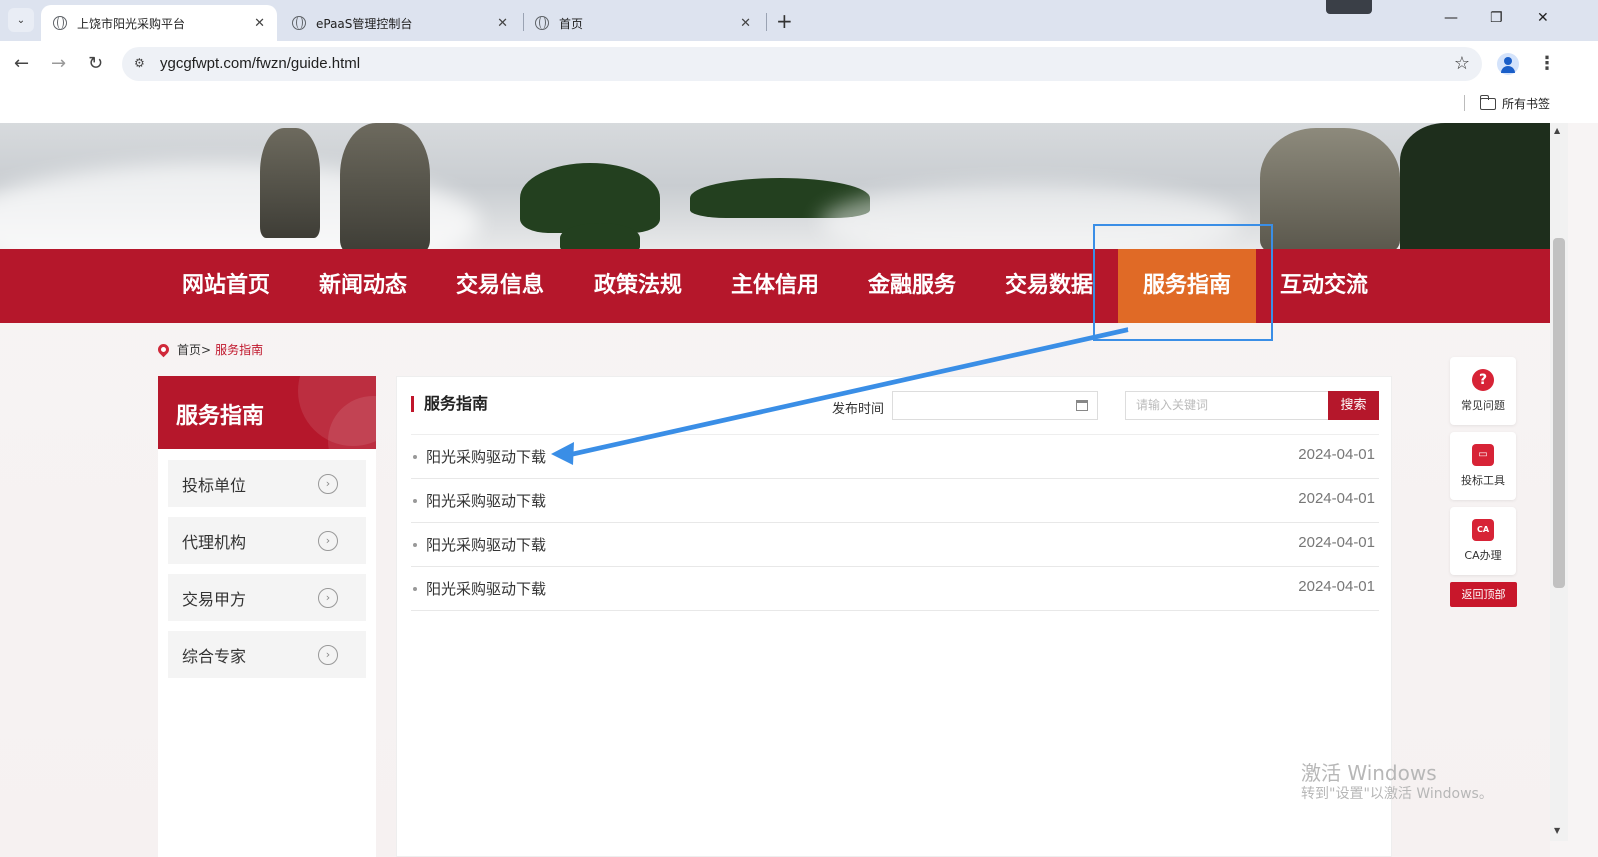  I want to click on nav-item-home: 网站首页, so click(226, 286).